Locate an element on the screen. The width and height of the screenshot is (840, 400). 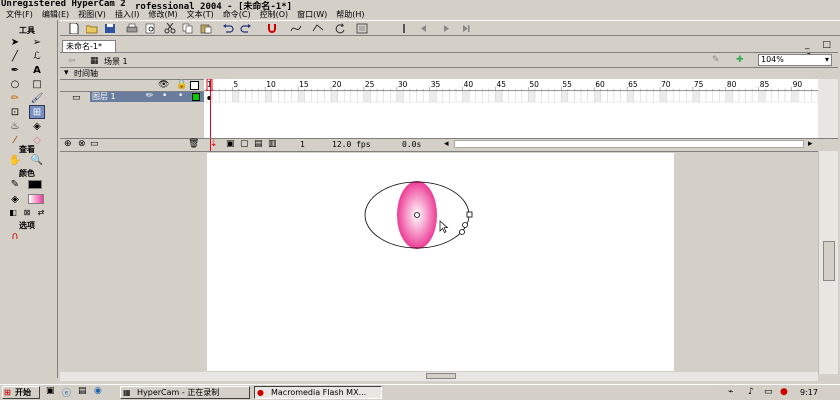
oval-tool-icon: ○ is located at coordinates (15, 84).